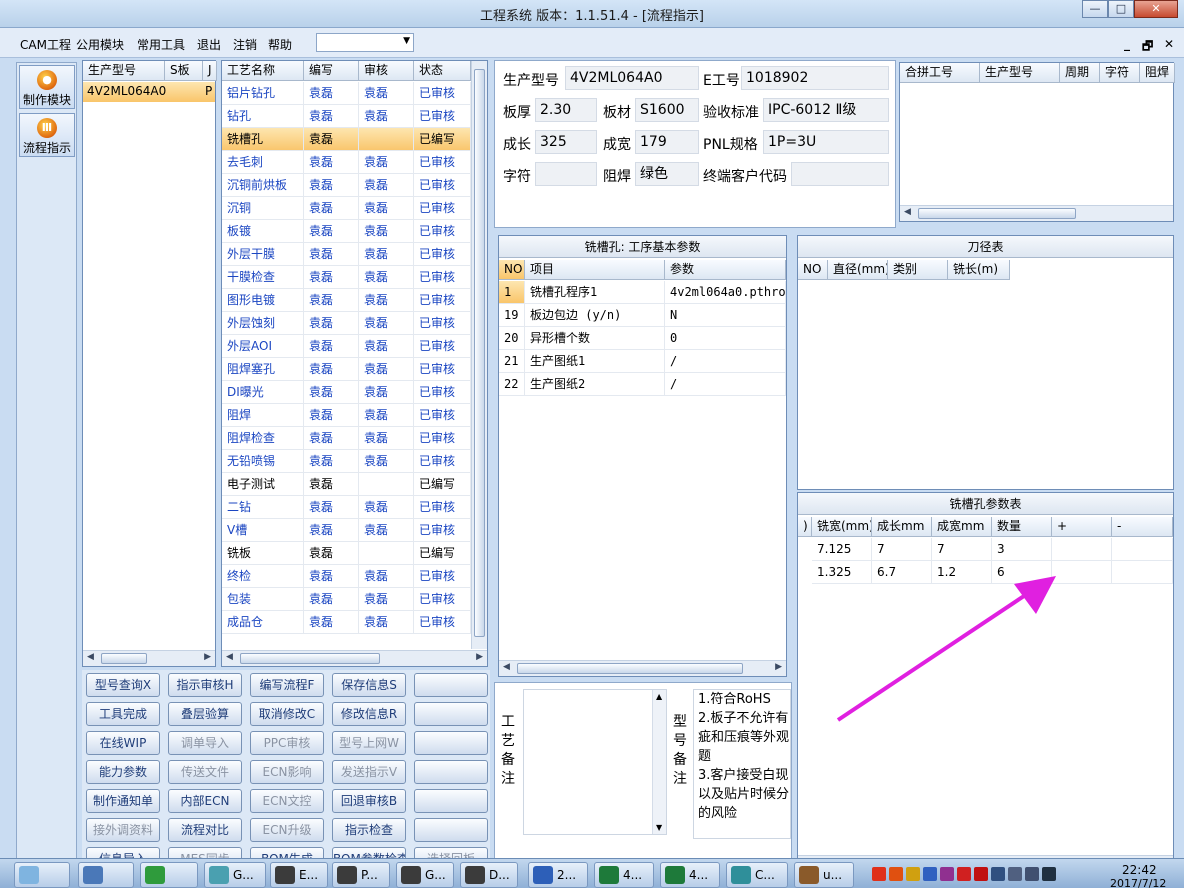  What do you see at coordinates (595, 270) in the screenshot?
I see `column-header-item: 项目` at bounding box center [595, 270].